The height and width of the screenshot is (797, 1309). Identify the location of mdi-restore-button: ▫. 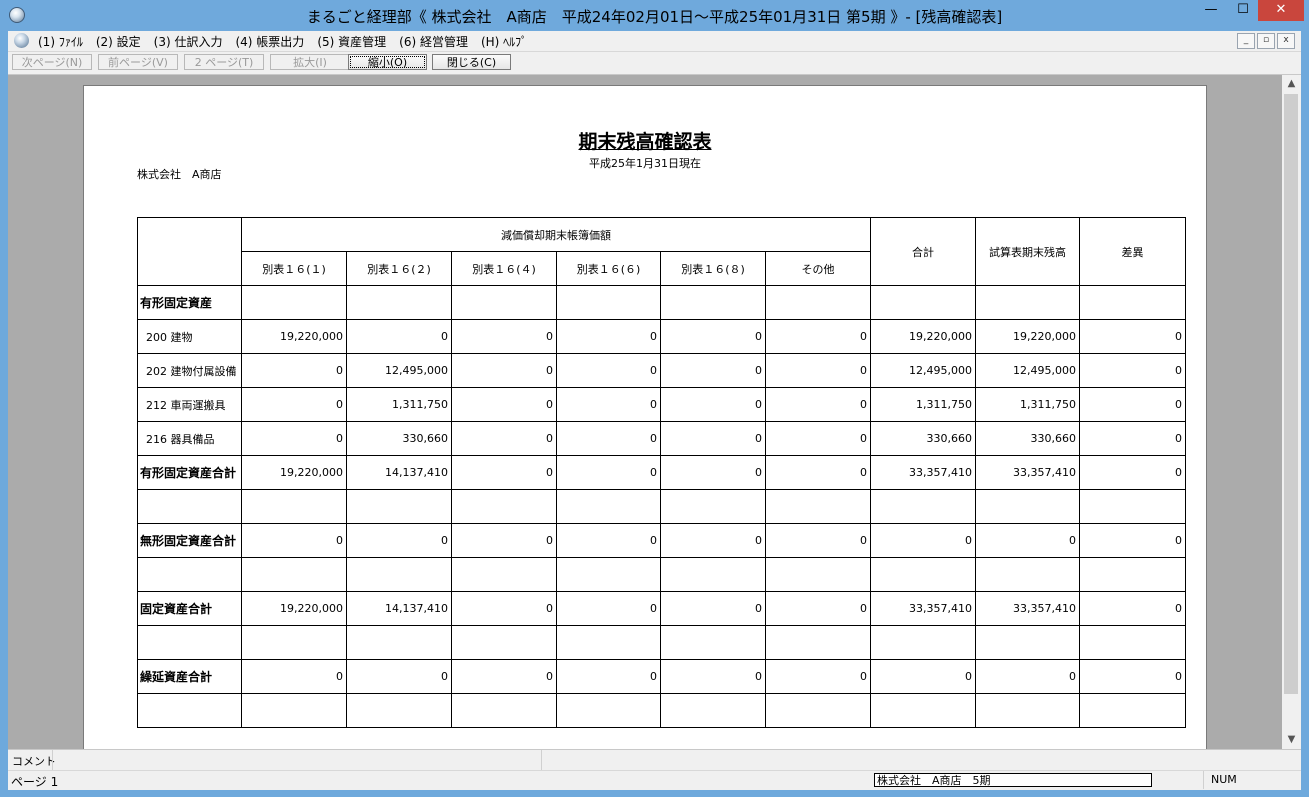
(1266, 41).